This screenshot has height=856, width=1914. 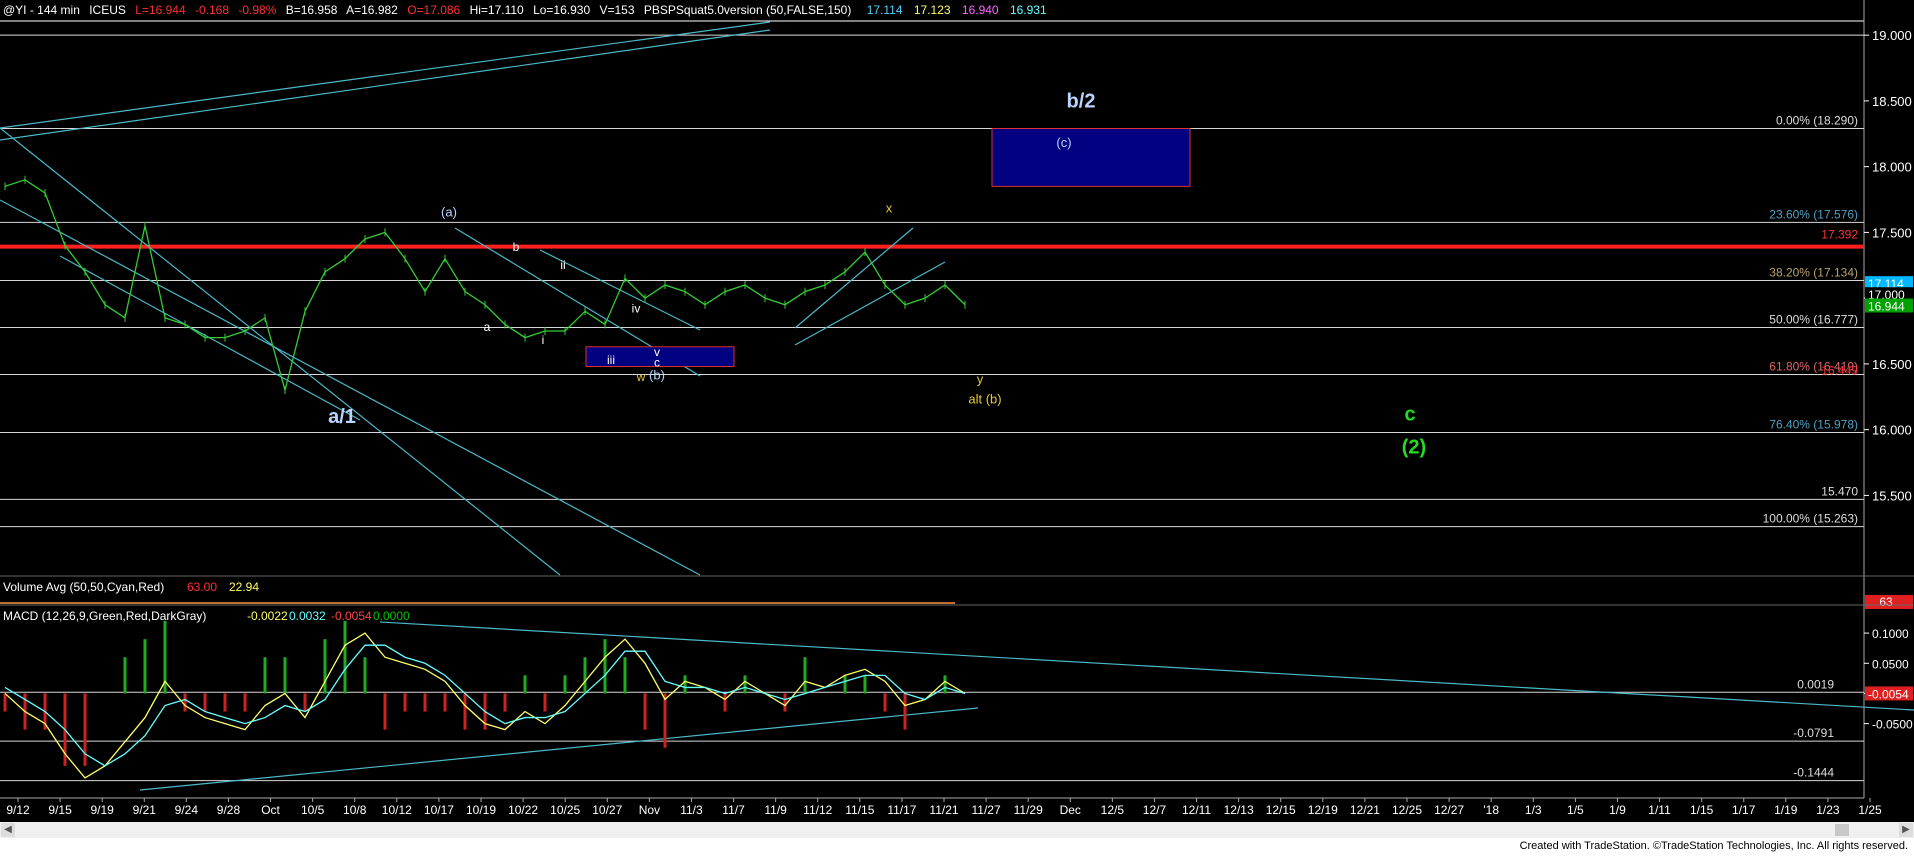 What do you see at coordinates (342, 417) in the screenshot?
I see `wave-label-a1: a/1` at bounding box center [342, 417].